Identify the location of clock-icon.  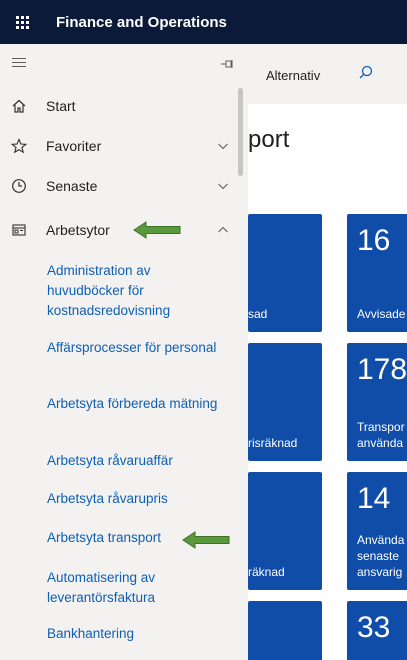
(19, 186).